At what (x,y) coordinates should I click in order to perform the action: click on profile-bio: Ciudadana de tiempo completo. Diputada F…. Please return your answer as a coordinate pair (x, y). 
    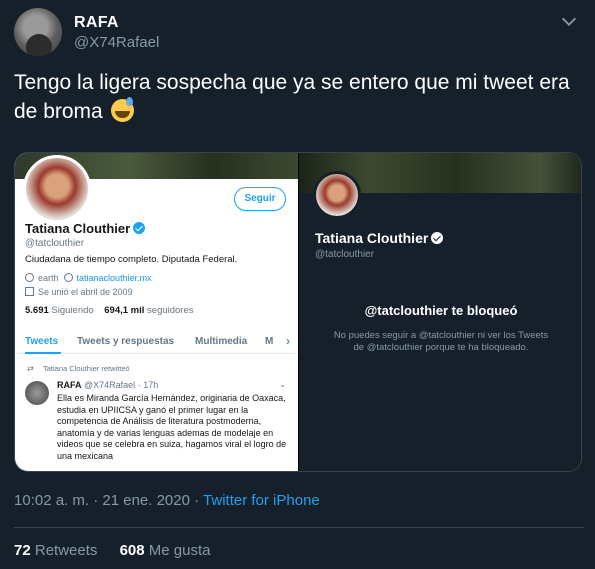
    Looking at the image, I should click on (131, 259).